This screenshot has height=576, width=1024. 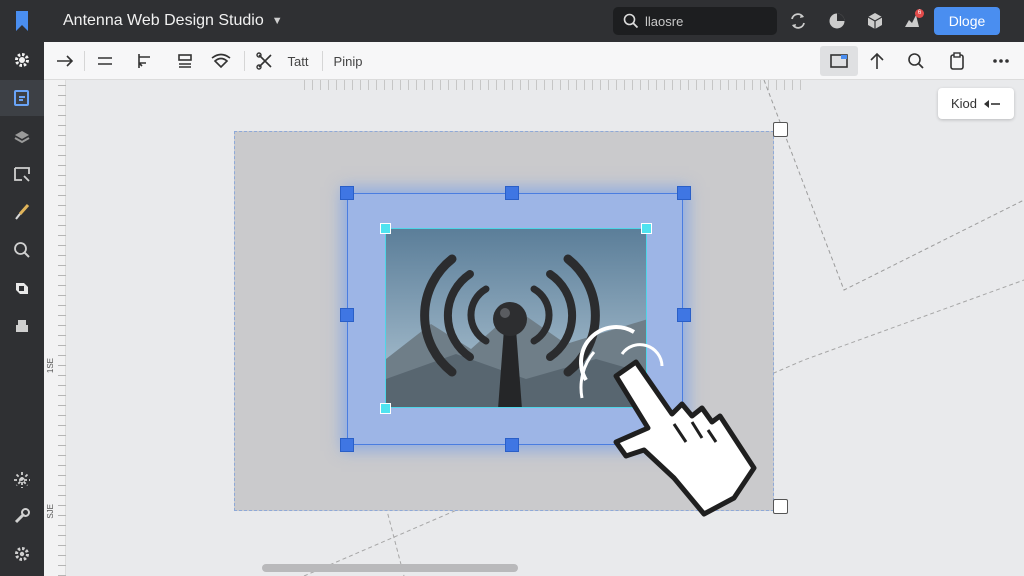 What do you see at coordinates (919, 13) in the screenshot?
I see `notification-badge: 6` at bounding box center [919, 13].